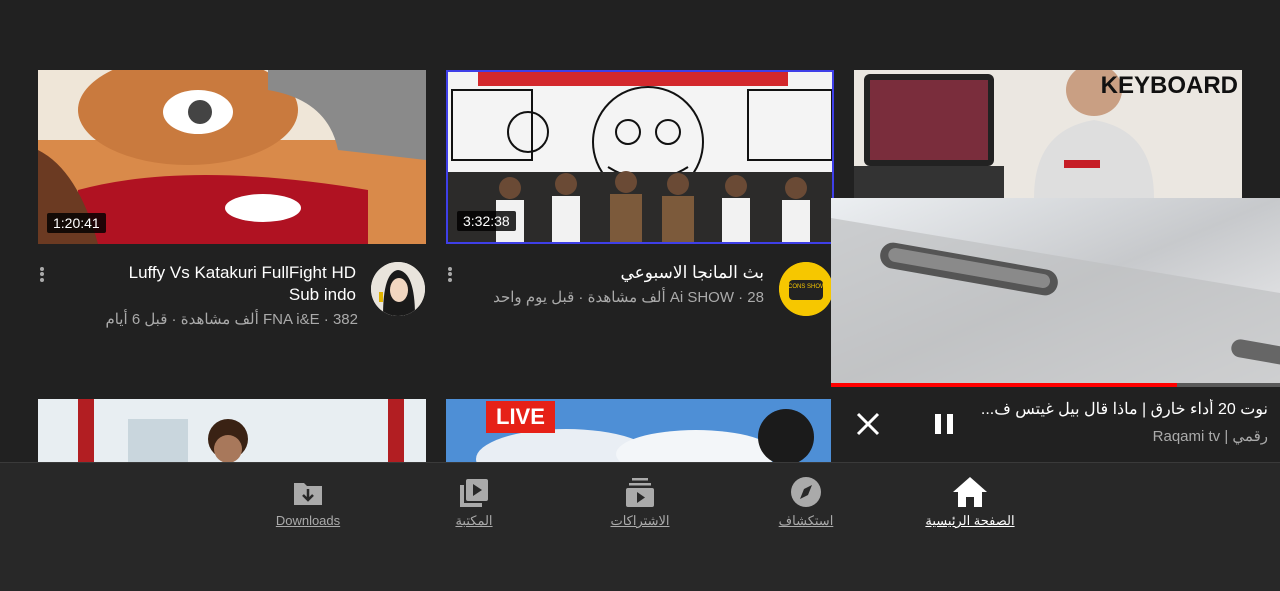 The width and height of the screenshot is (1280, 591). I want to click on subscriptions-icon, so click(640, 492).